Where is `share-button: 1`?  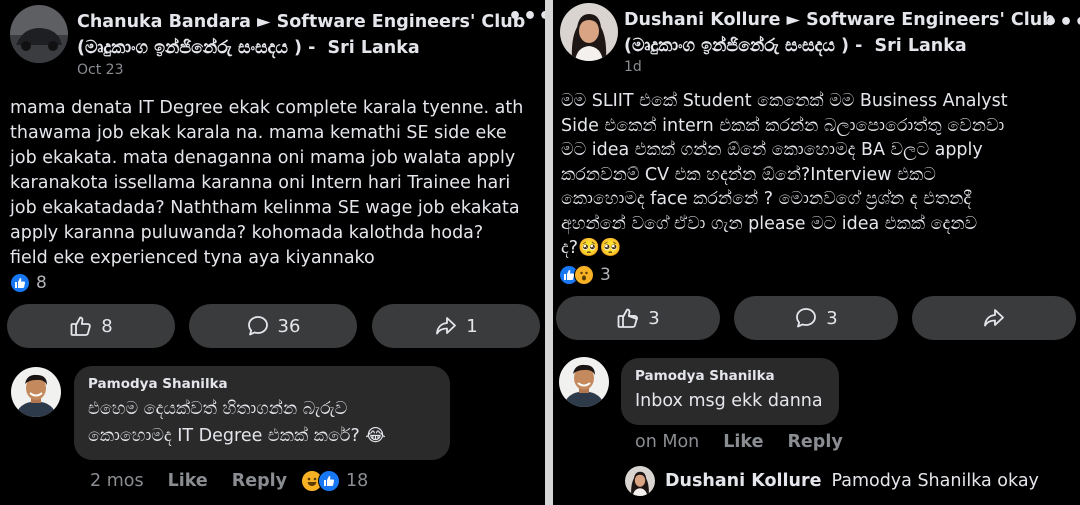
share-button: 1 is located at coordinates (456, 326).